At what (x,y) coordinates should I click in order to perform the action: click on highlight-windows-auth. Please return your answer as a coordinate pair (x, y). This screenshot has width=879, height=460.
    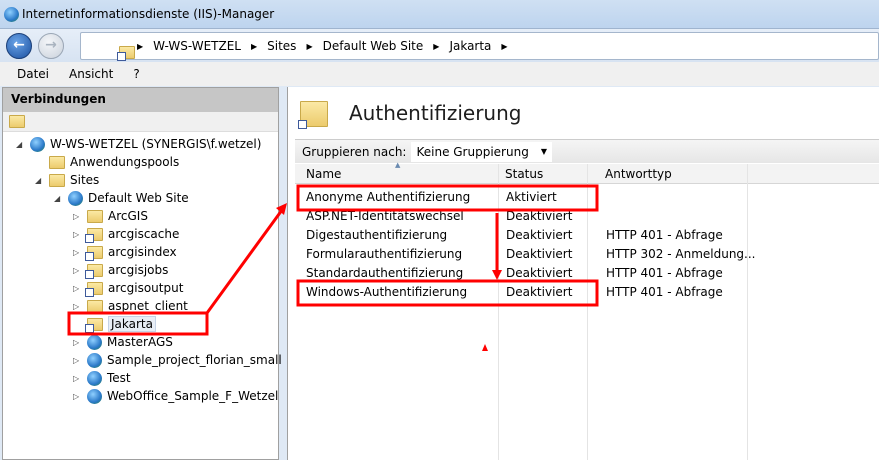
    Looking at the image, I should click on (447, 293).